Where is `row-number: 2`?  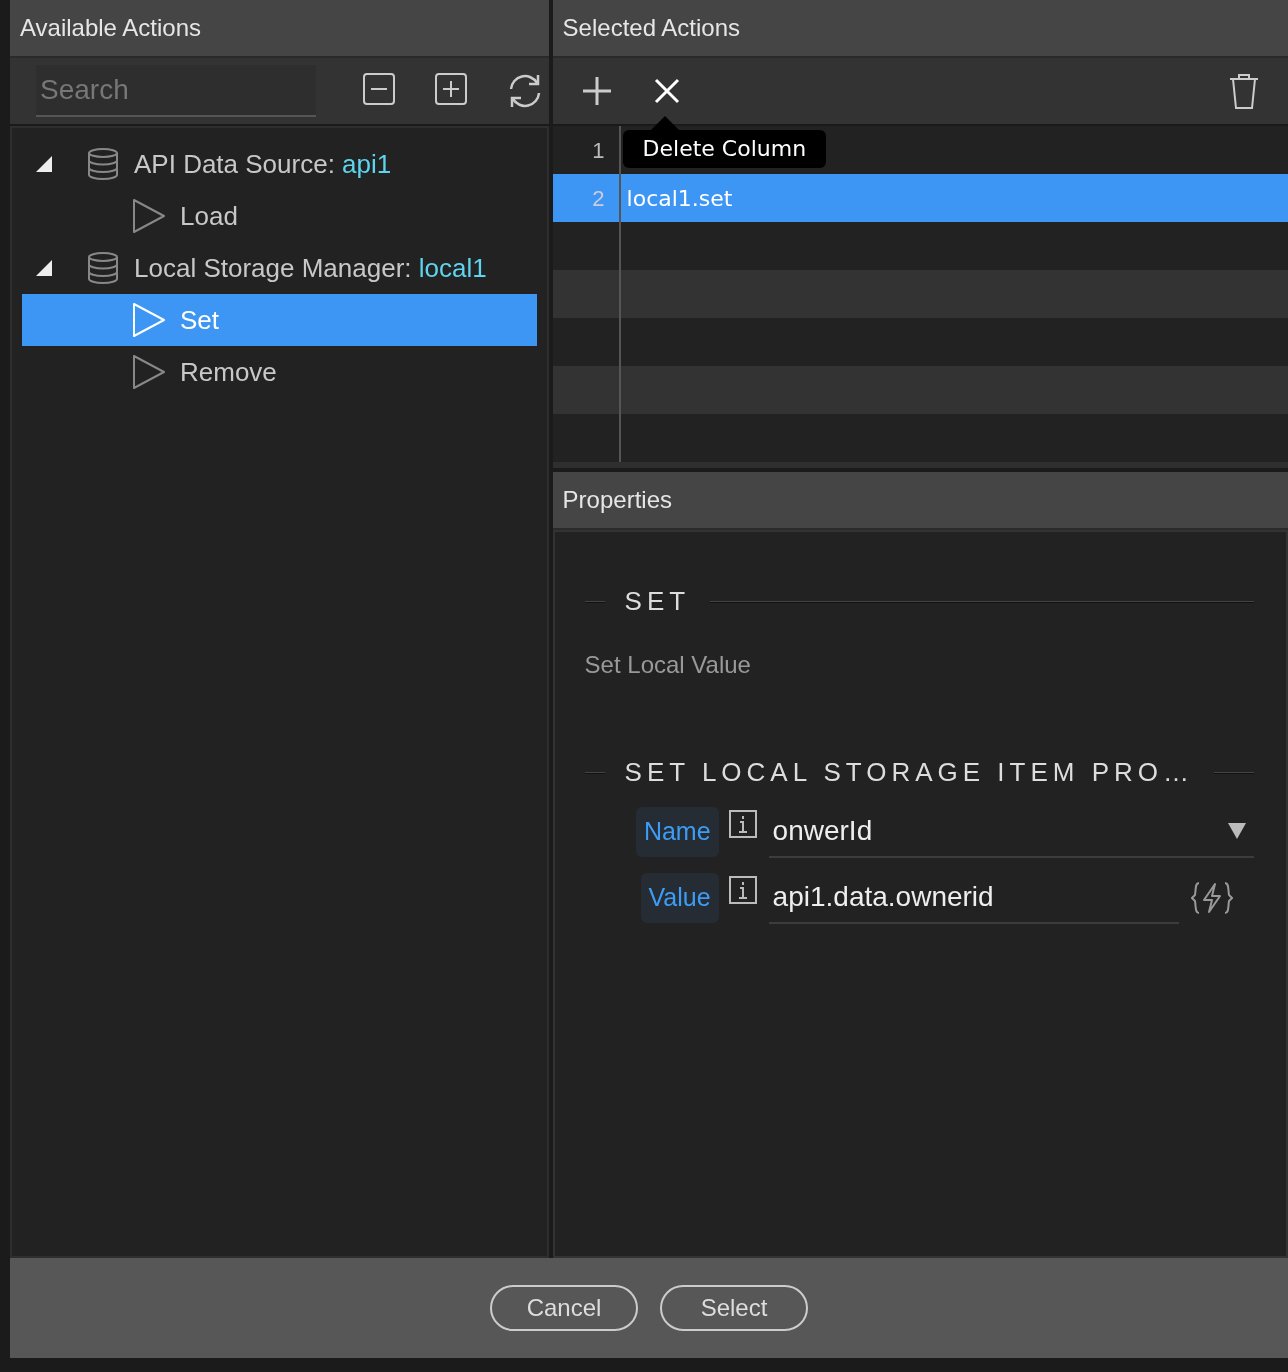
row-number: 2 is located at coordinates (598, 198).